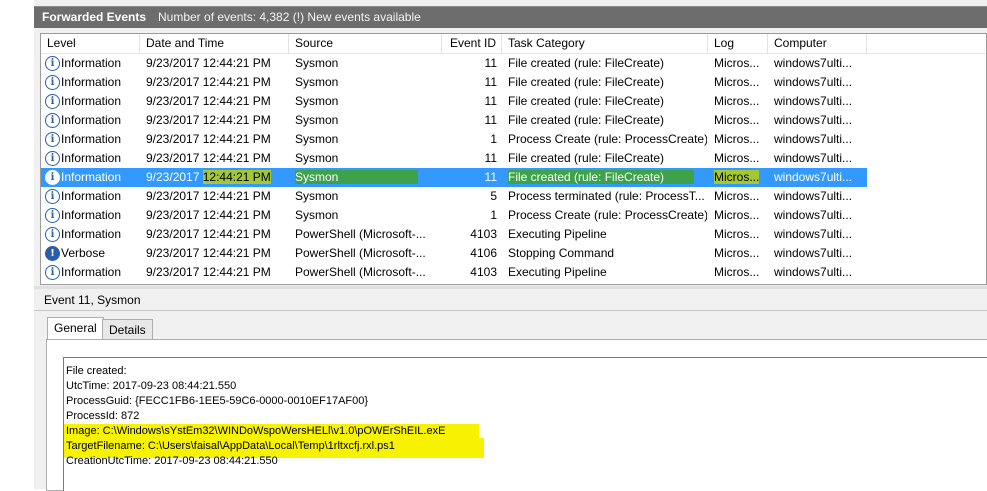  What do you see at coordinates (605, 43) in the screenshot?
I see `column-task-category: Task Category` at bounding box center [605, 43].